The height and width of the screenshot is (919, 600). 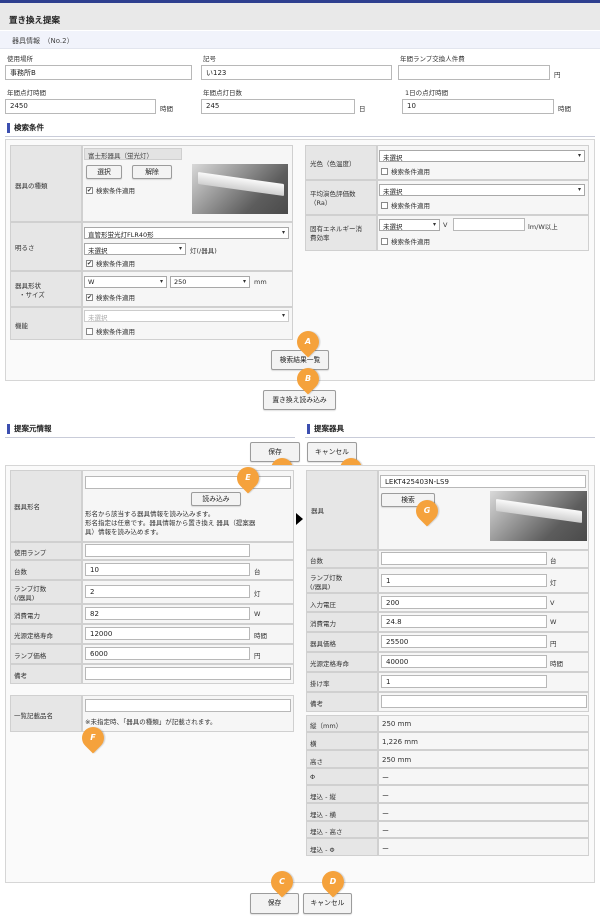 What do you see at coordinates (323, 605) in the screenshot?
I see `voltage-label: 入力電圧` at bounding box center [323, 605].